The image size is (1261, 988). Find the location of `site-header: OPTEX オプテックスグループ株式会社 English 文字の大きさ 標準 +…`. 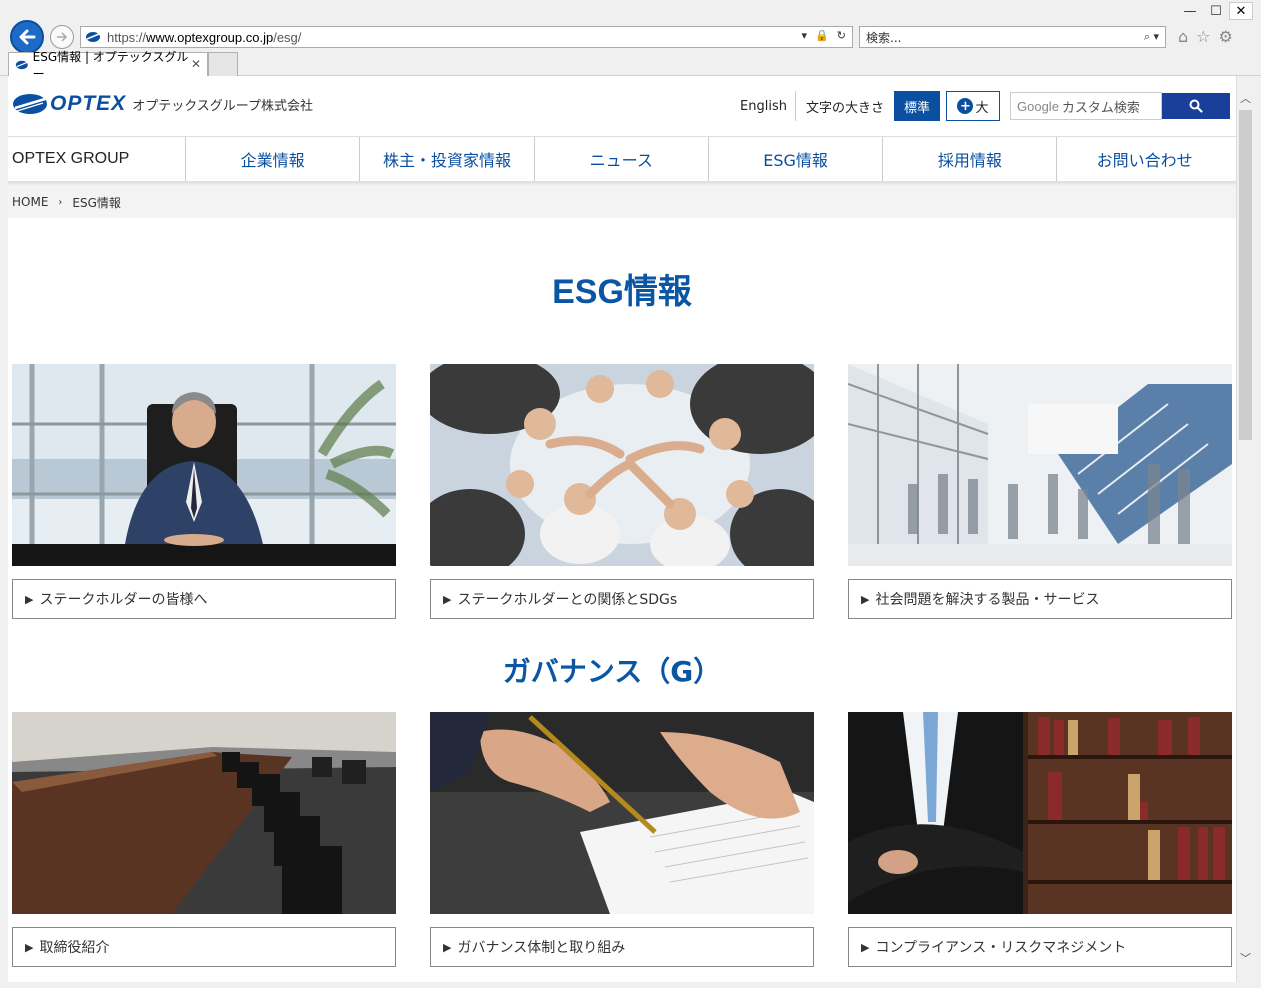

site-header: OPTEX オプテックスグループ株式会社 English 文字の大きさ 標準 +… is located at coordinates (622, 106).